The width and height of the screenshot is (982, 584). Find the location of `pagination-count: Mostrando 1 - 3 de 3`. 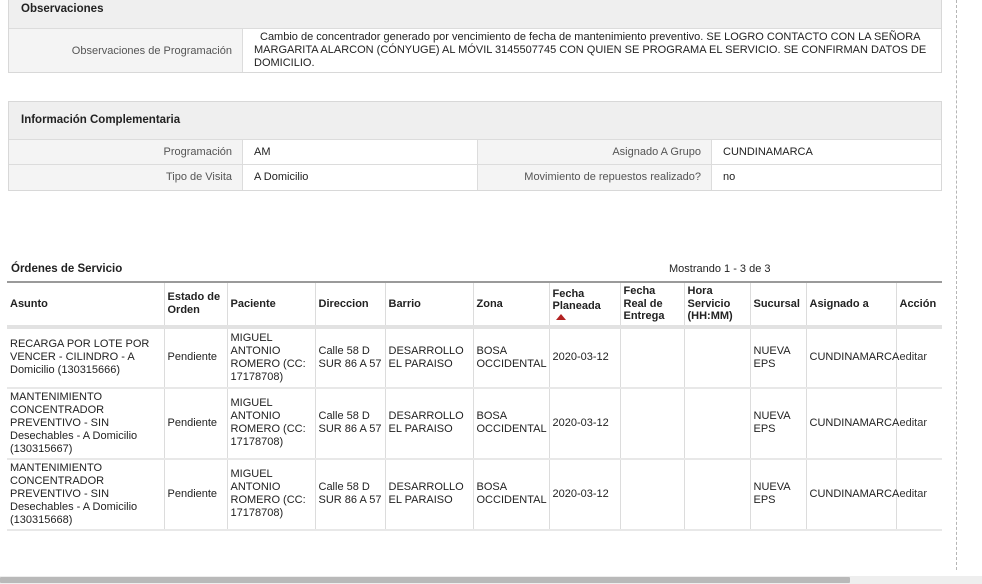

pagination-count: Mostrando 1 - 3 de 3 is located at coordinates (720, 269).